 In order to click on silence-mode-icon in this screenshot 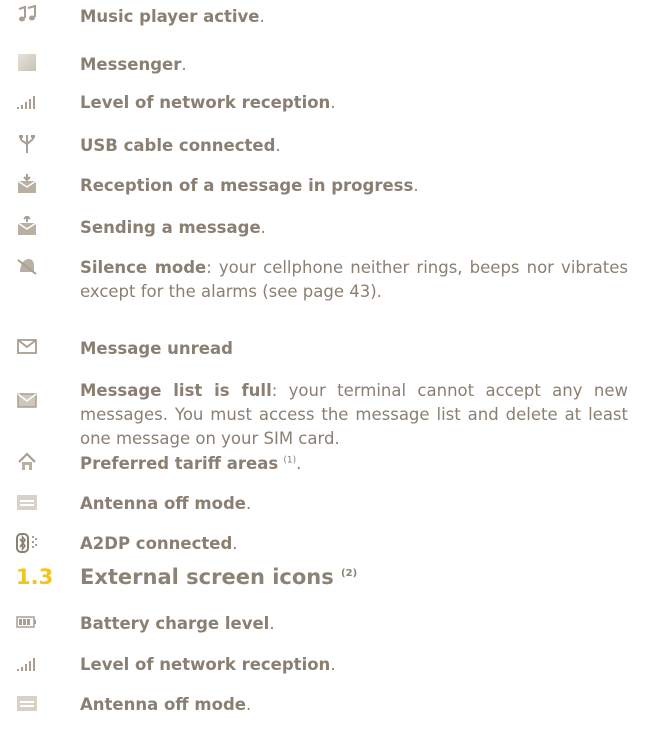, I will do `click(27, 266)`.